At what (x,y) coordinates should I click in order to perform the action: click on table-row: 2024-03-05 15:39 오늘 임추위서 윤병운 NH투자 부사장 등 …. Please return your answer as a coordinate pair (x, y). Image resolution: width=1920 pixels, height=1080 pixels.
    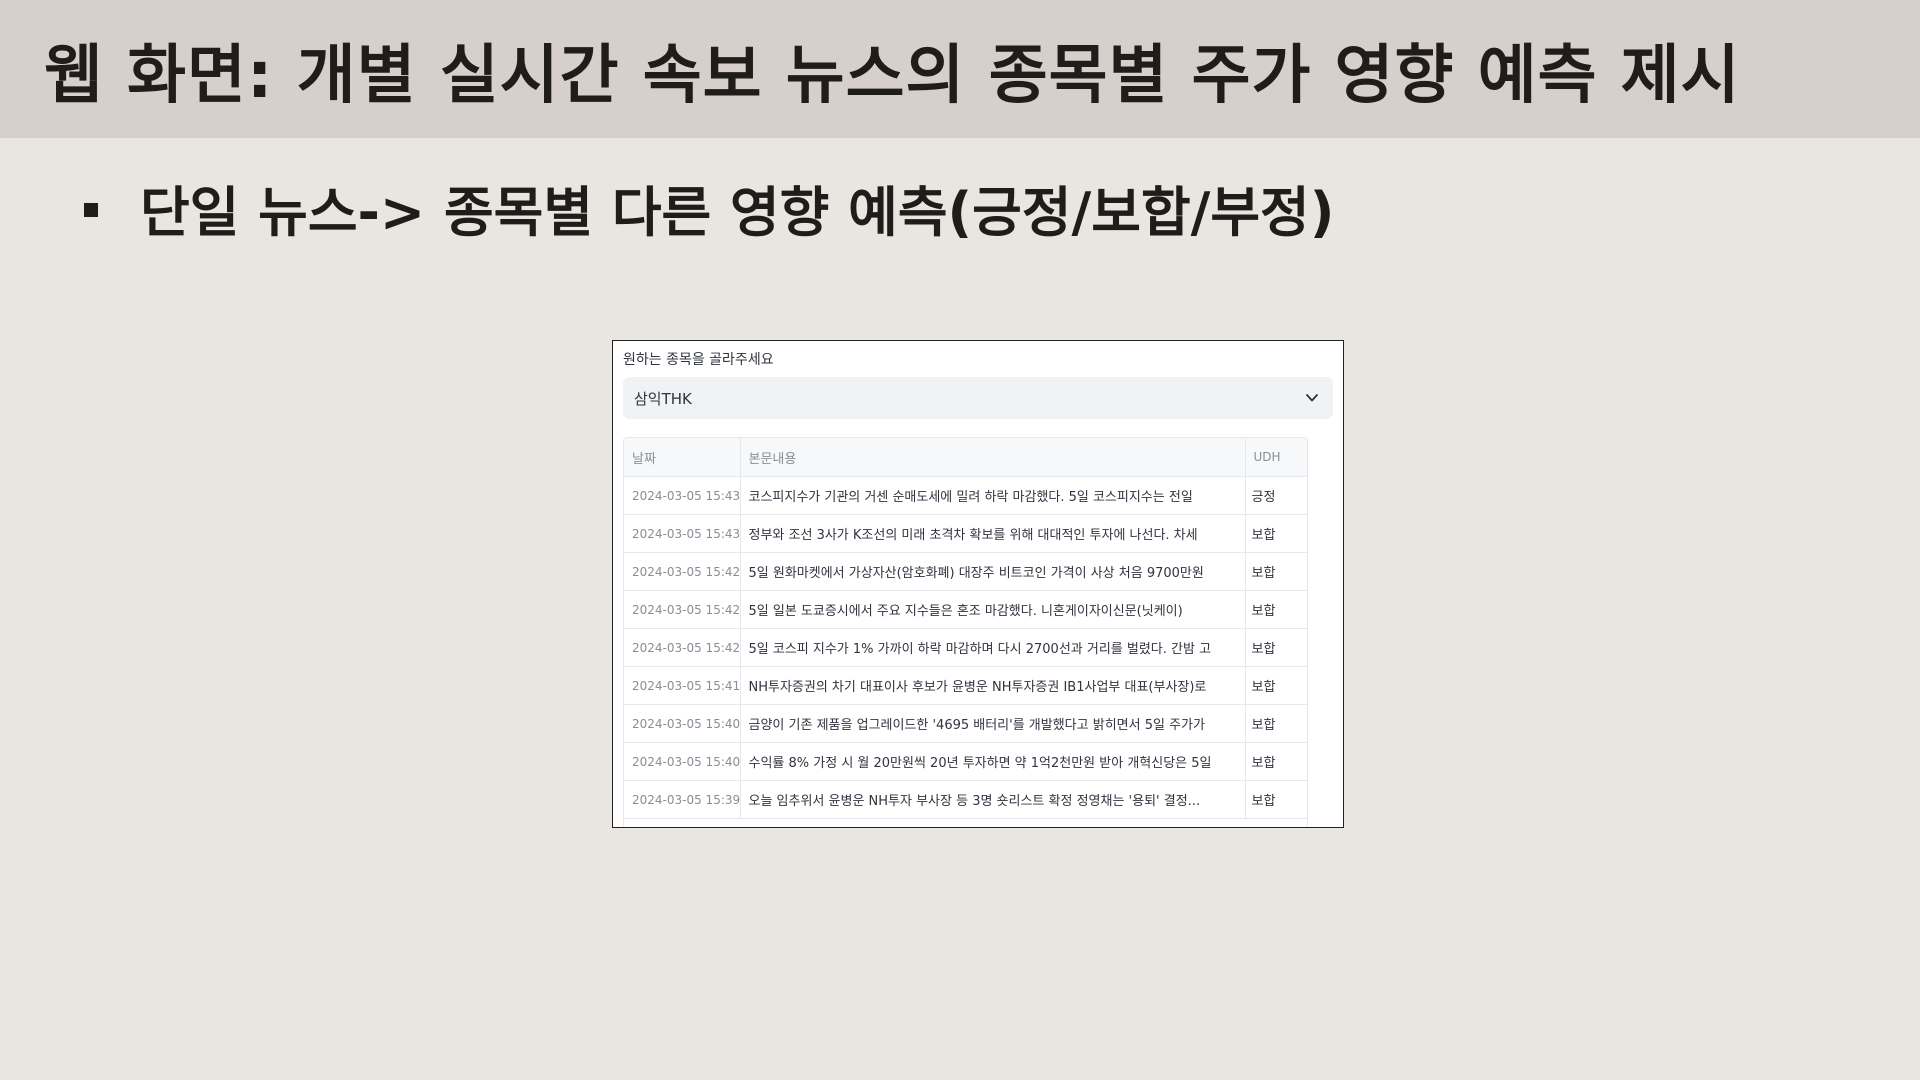
    Looking at the image, I should click on (965, 799).